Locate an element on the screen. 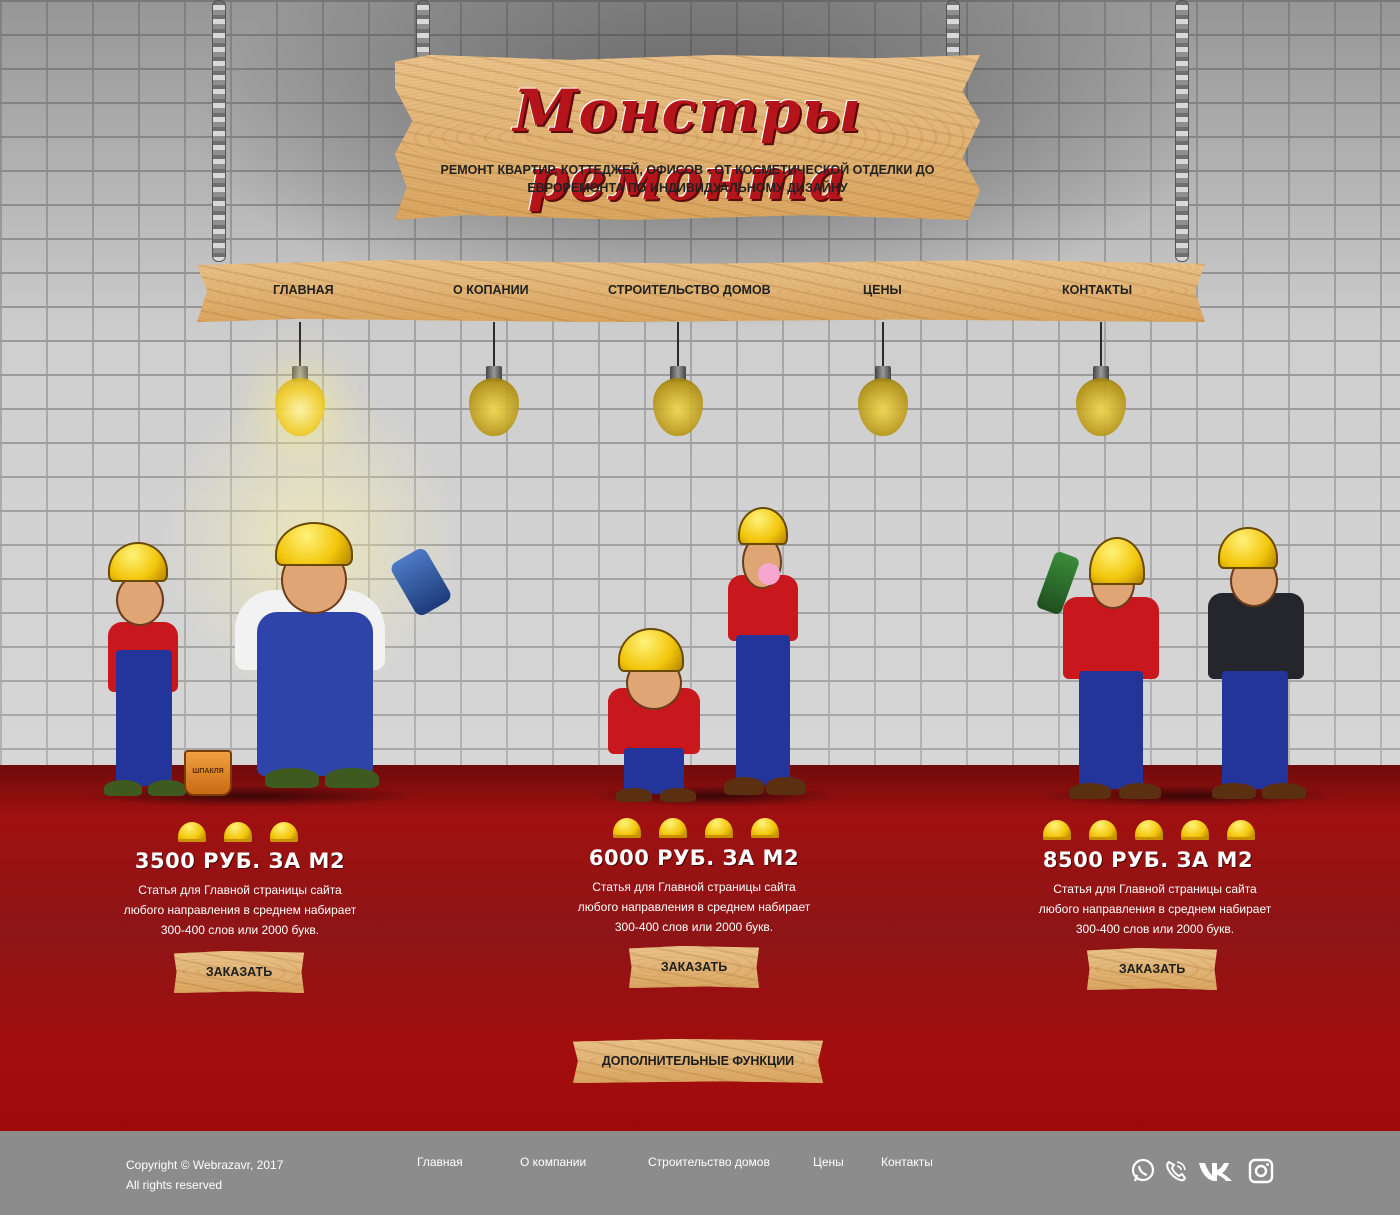  nav-item-contacts: КОНТАКТЫ is located at coordinates (1097, 290).